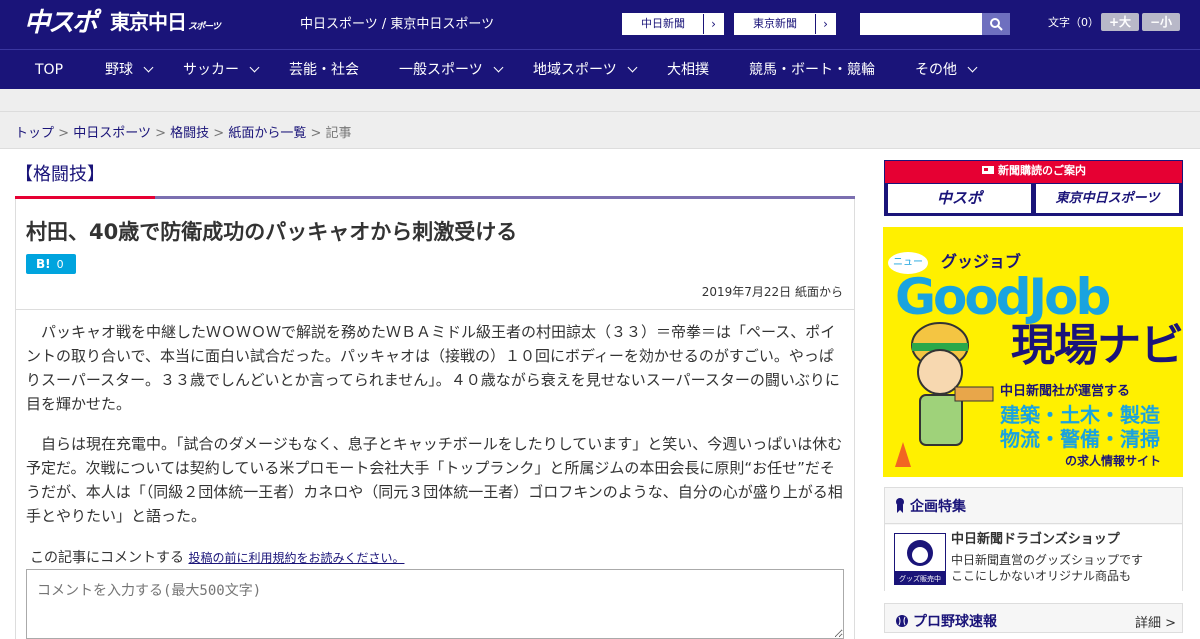  I want to click on comment-input, so click(435, 604).